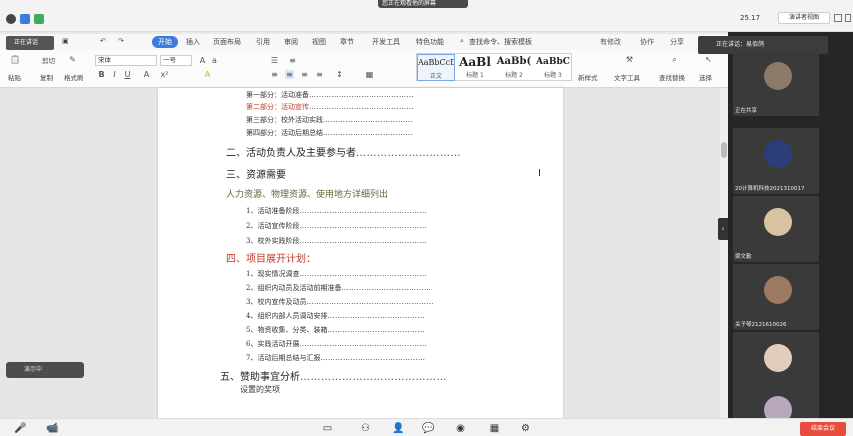 The image size is (853, 436). I want to click on search-icon: ⌕, so click(462, 41).